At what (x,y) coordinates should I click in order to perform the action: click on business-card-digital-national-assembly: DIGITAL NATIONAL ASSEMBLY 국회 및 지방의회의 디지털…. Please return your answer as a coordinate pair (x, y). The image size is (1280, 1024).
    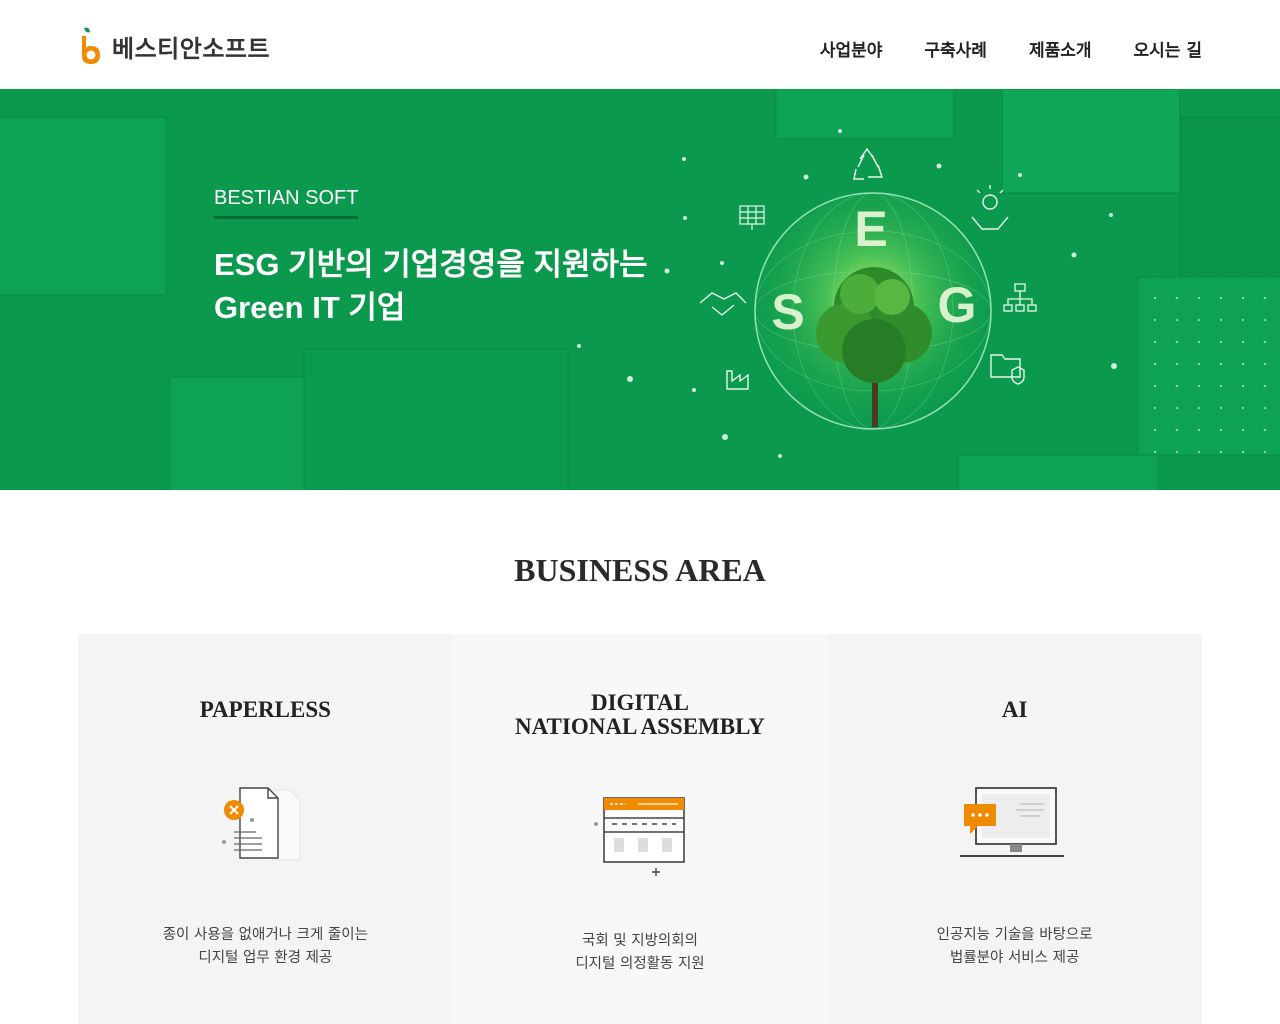
    Looking at the image, I should click on (640, 829).